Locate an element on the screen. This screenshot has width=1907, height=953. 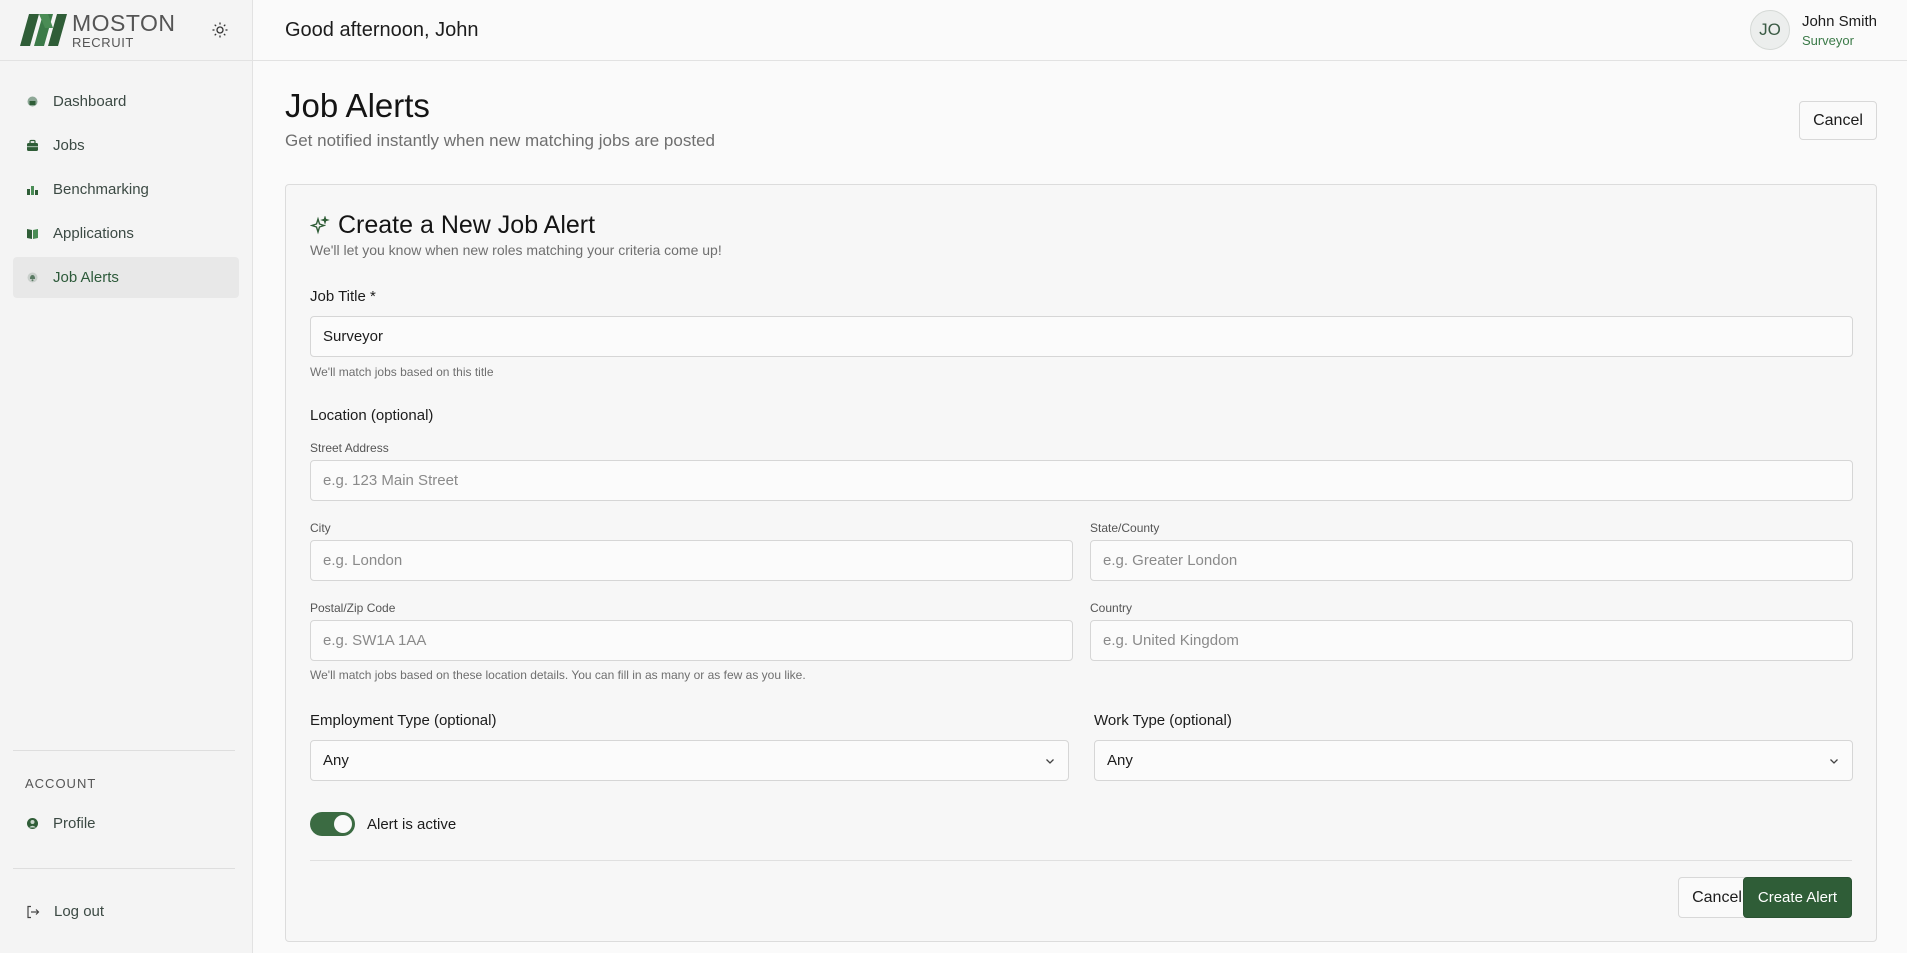
logout-label: Log out is located at coordinates (79, 911).